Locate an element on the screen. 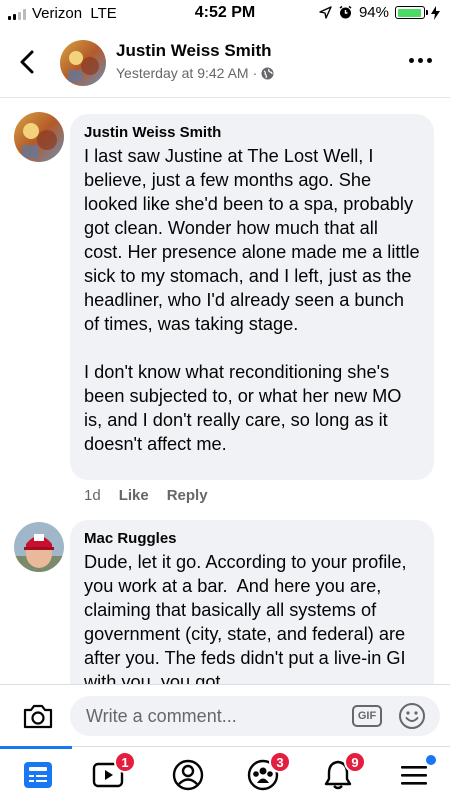 The height and width of the screenshot is (800, 450). notifications-badge: 9 is located at coordinates (355, 762).